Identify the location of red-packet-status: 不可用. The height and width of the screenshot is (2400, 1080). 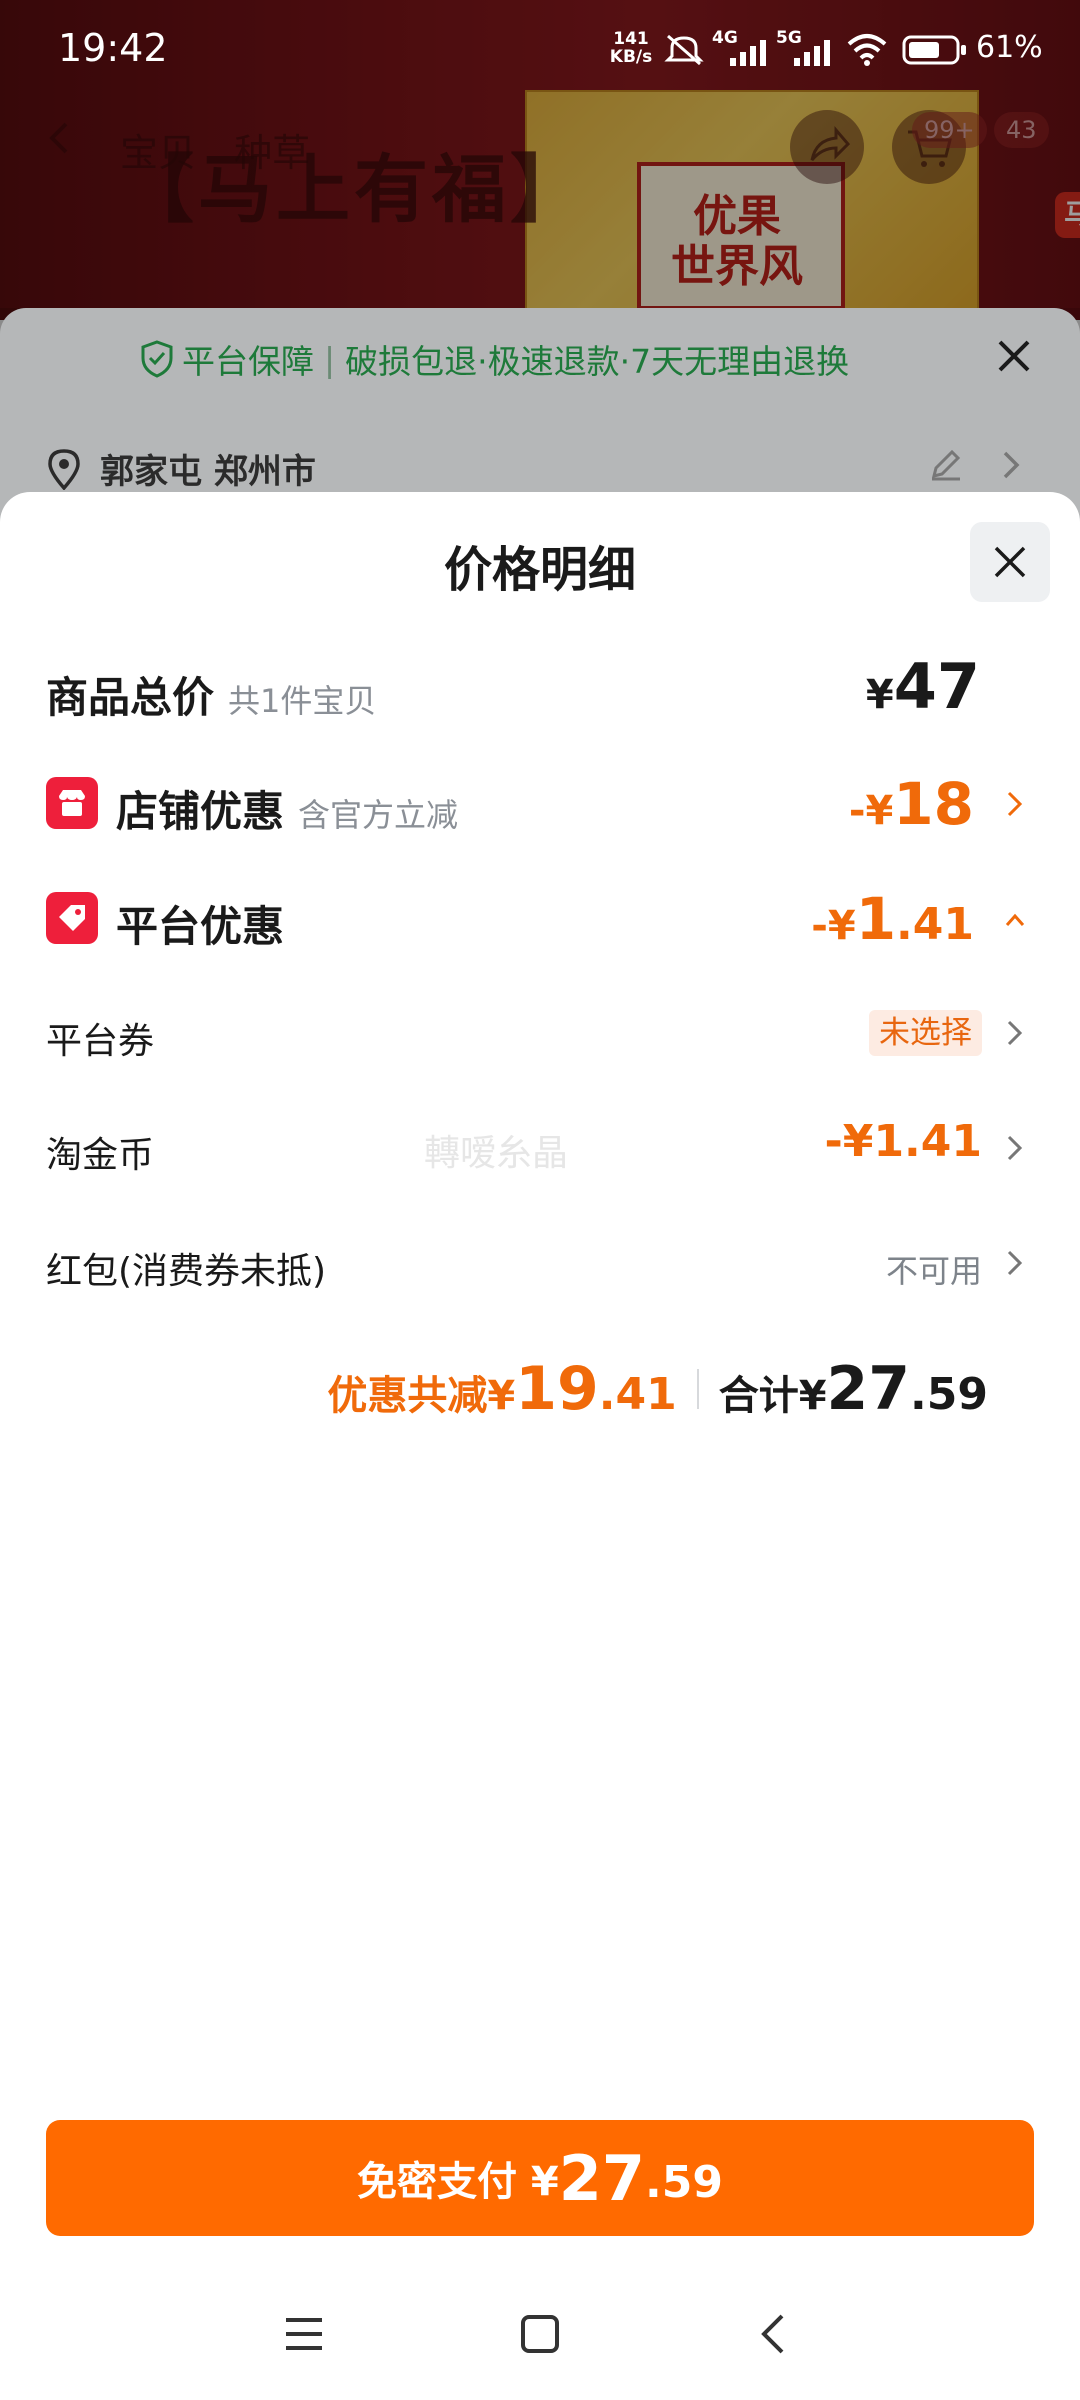
(934, 1269).